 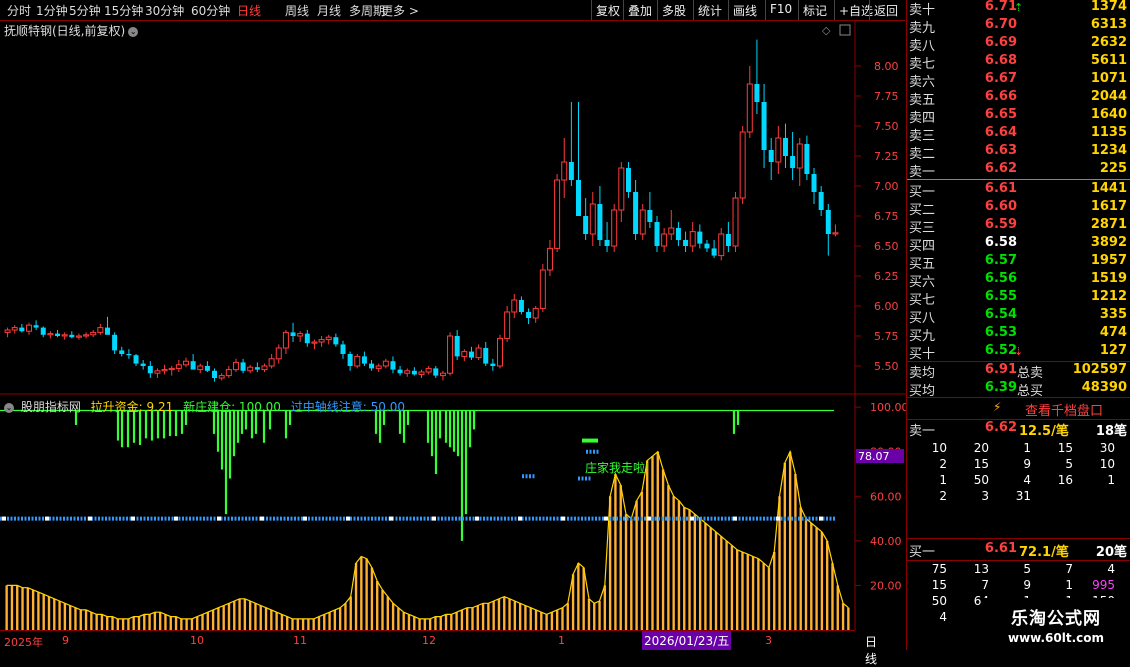 I want to click on order-volume: 225, so click(x=1113, y=168).